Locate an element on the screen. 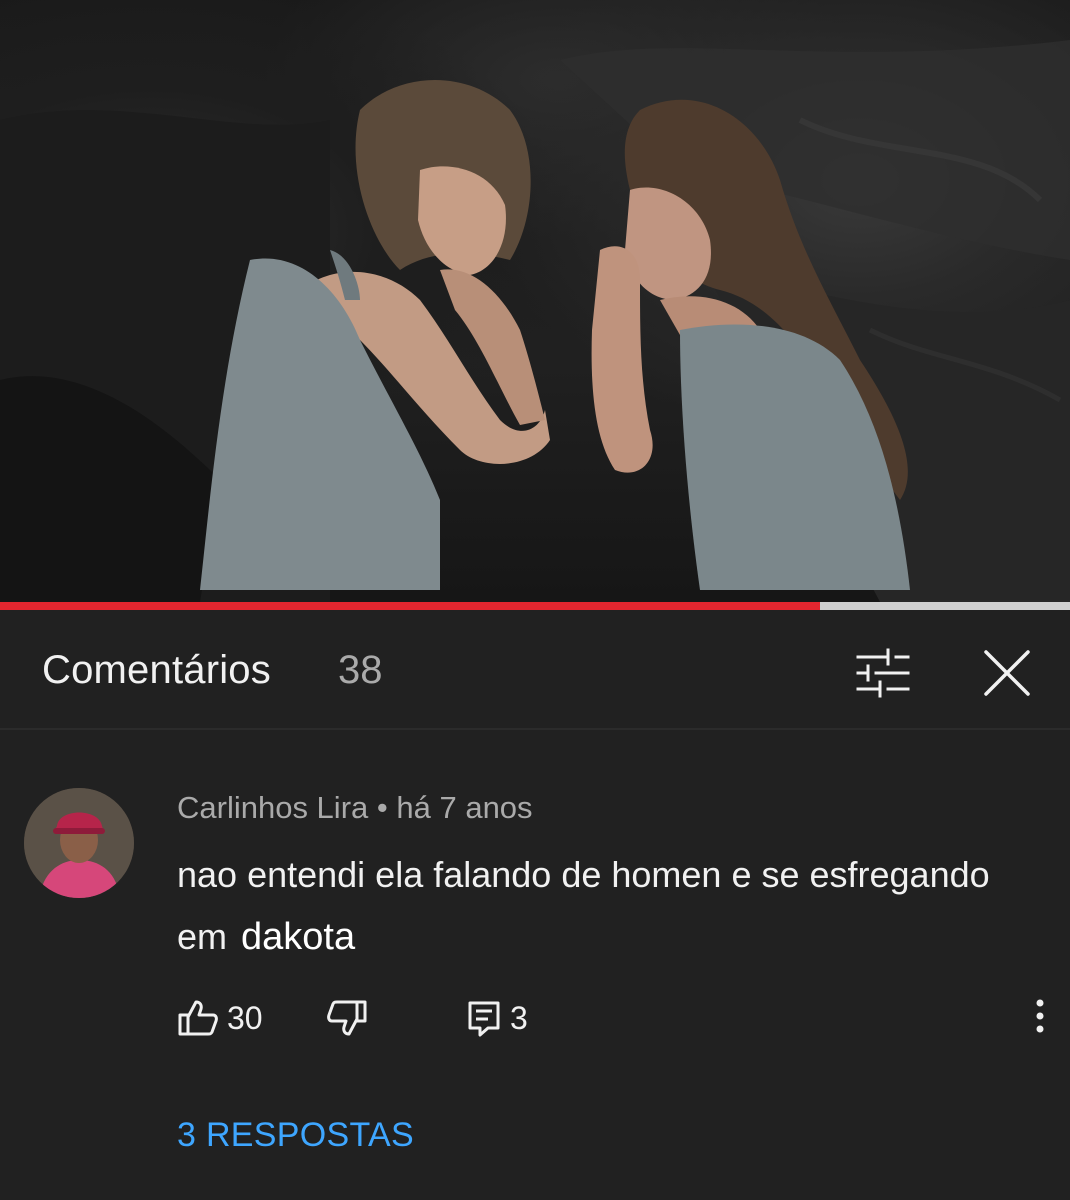 The width and height of the screenshot is (1070, 1200). like-count: 30 is located at coordinates (245, 1017).